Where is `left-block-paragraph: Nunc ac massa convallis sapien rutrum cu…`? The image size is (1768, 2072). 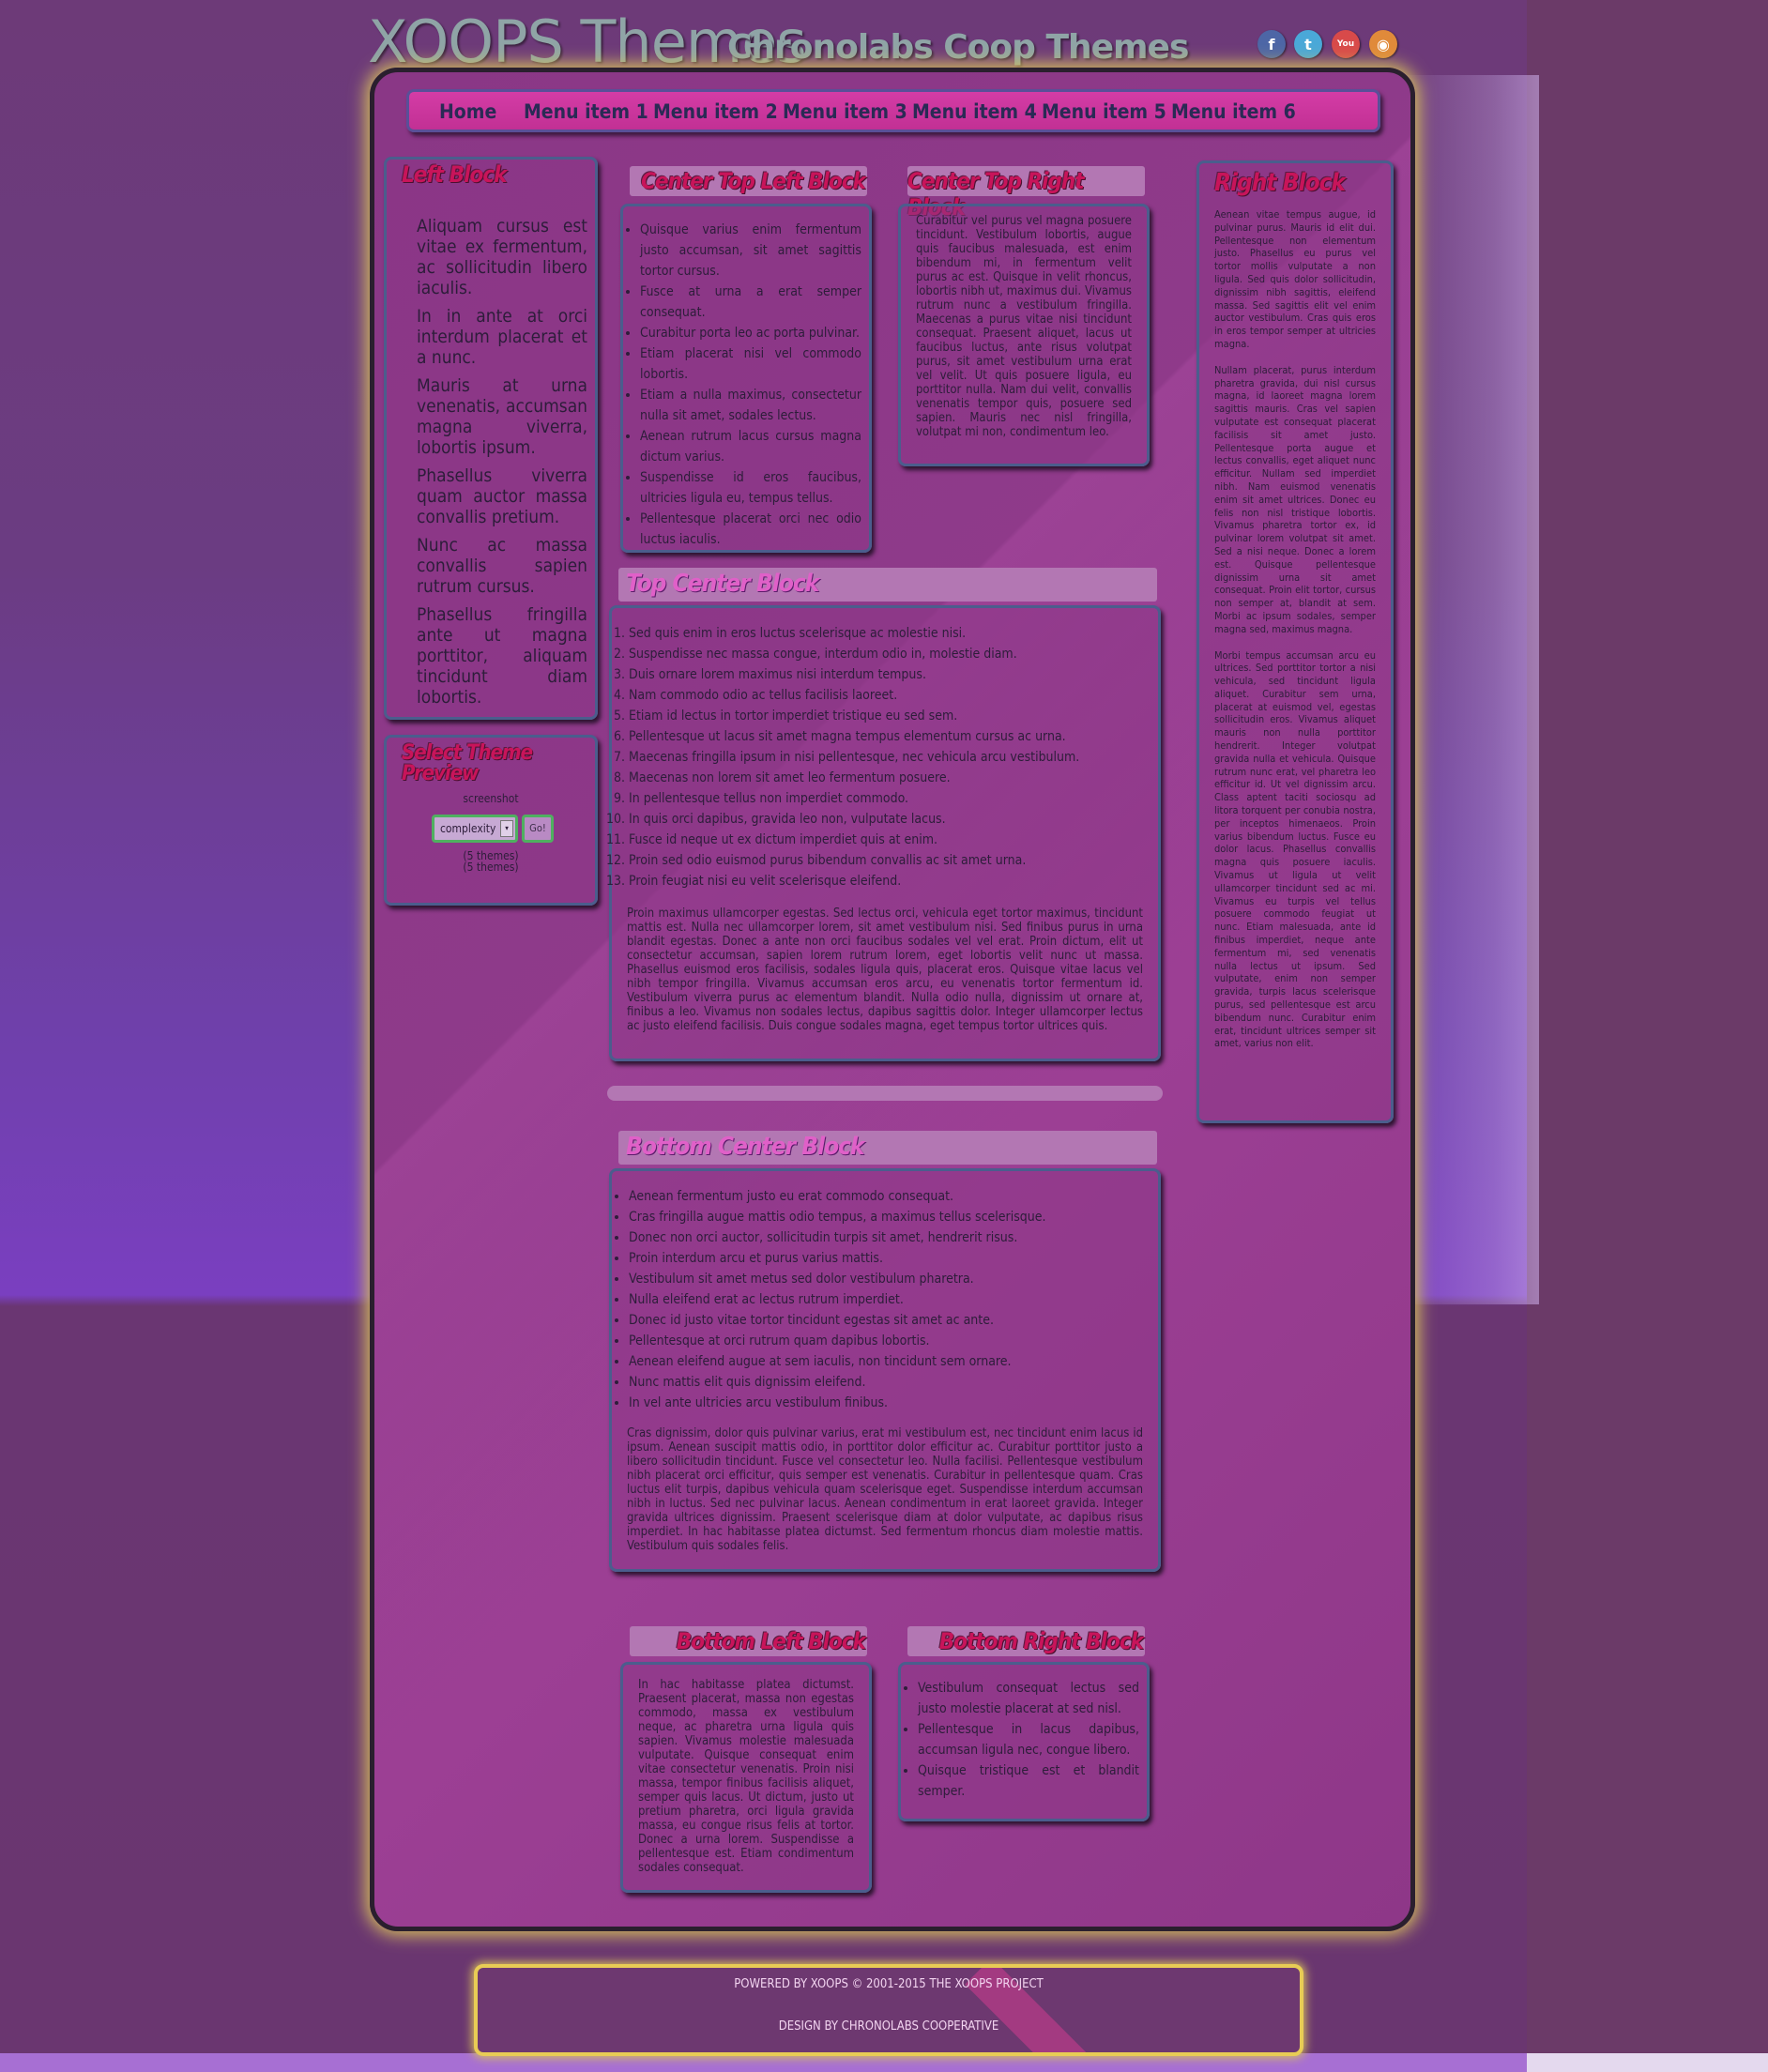
left-block-paragraph: Nunc ac massa convallis sapien rutrum cu… is located at coordinates (502, 566).